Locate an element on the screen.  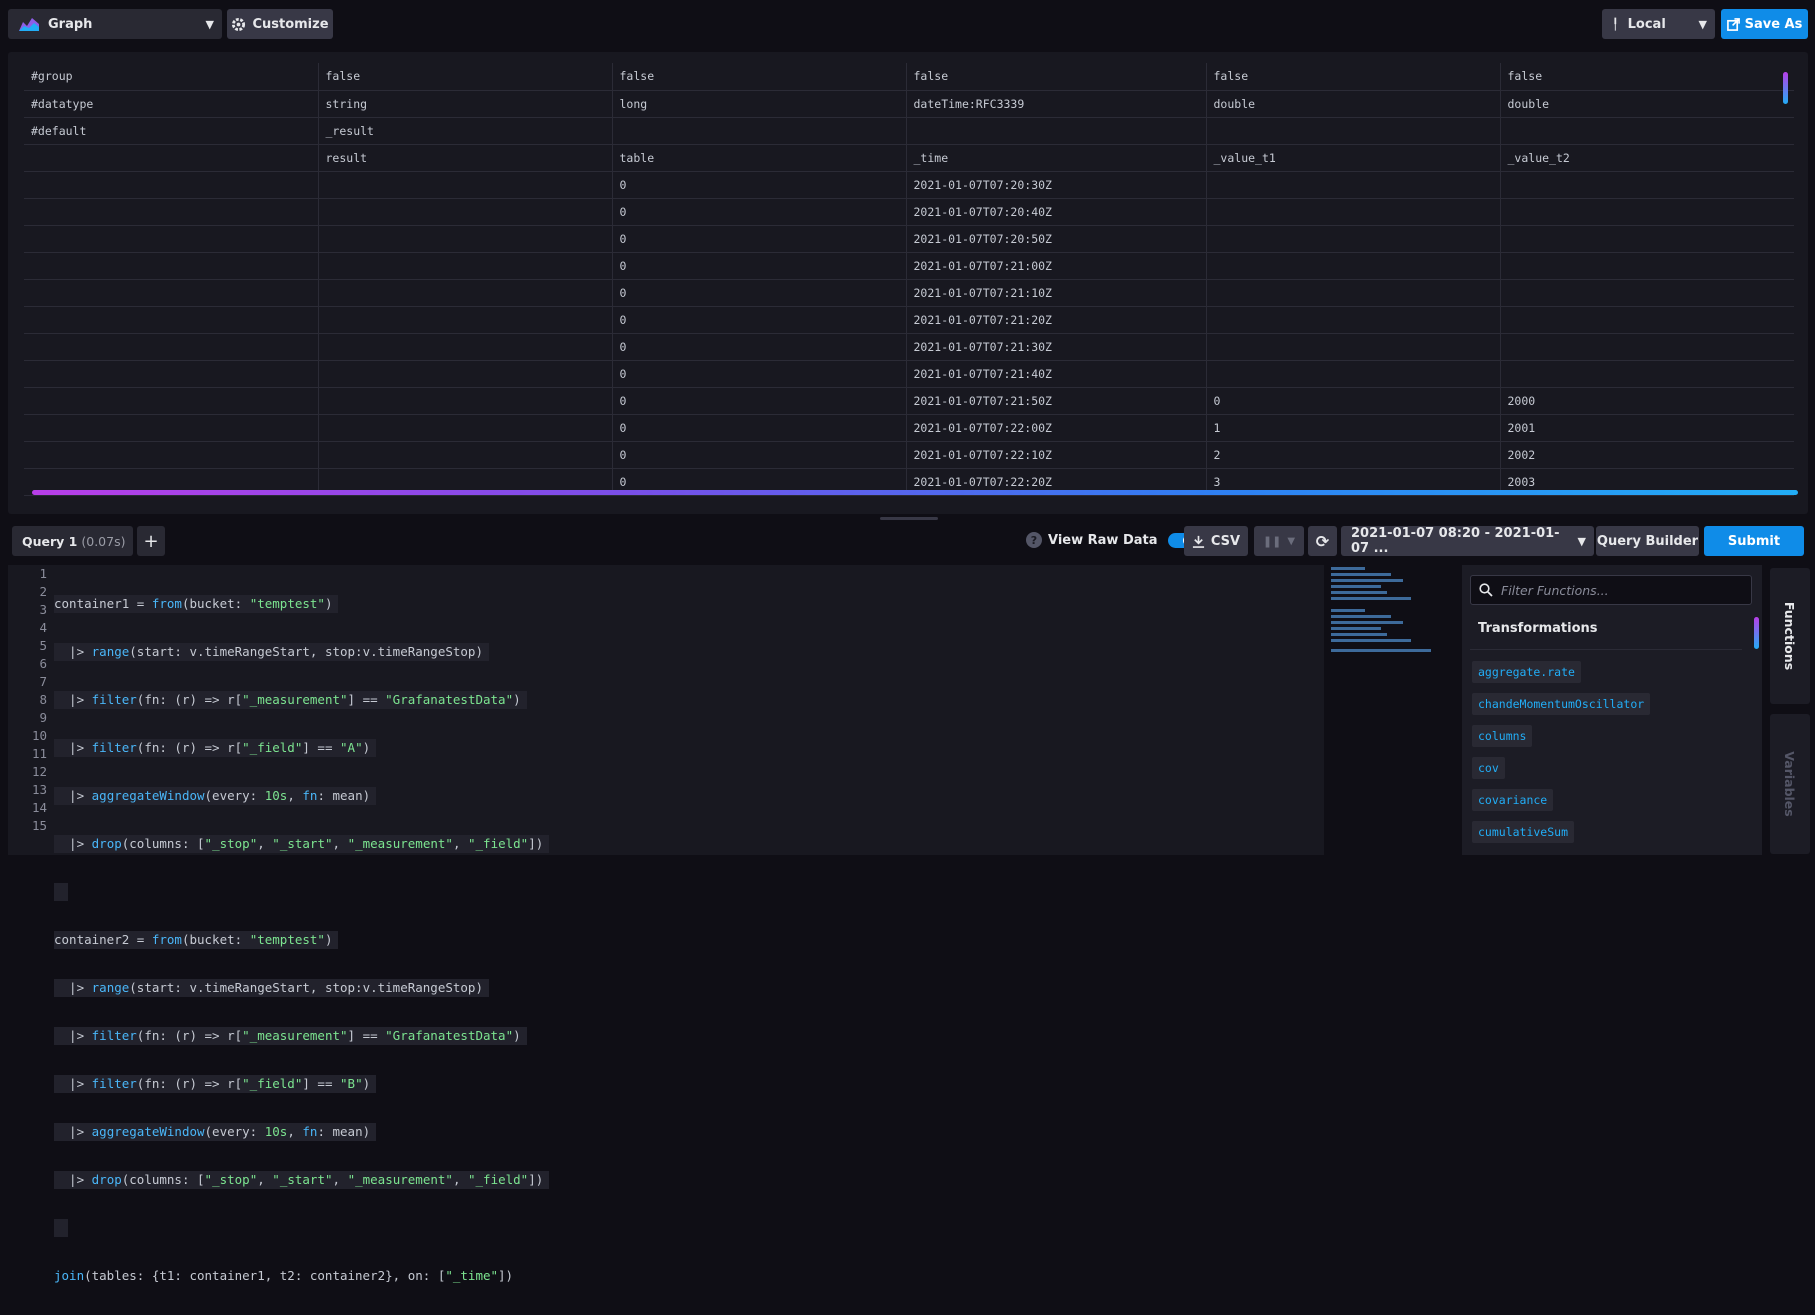
line-number: 15 is located at coordinates (39, 825).